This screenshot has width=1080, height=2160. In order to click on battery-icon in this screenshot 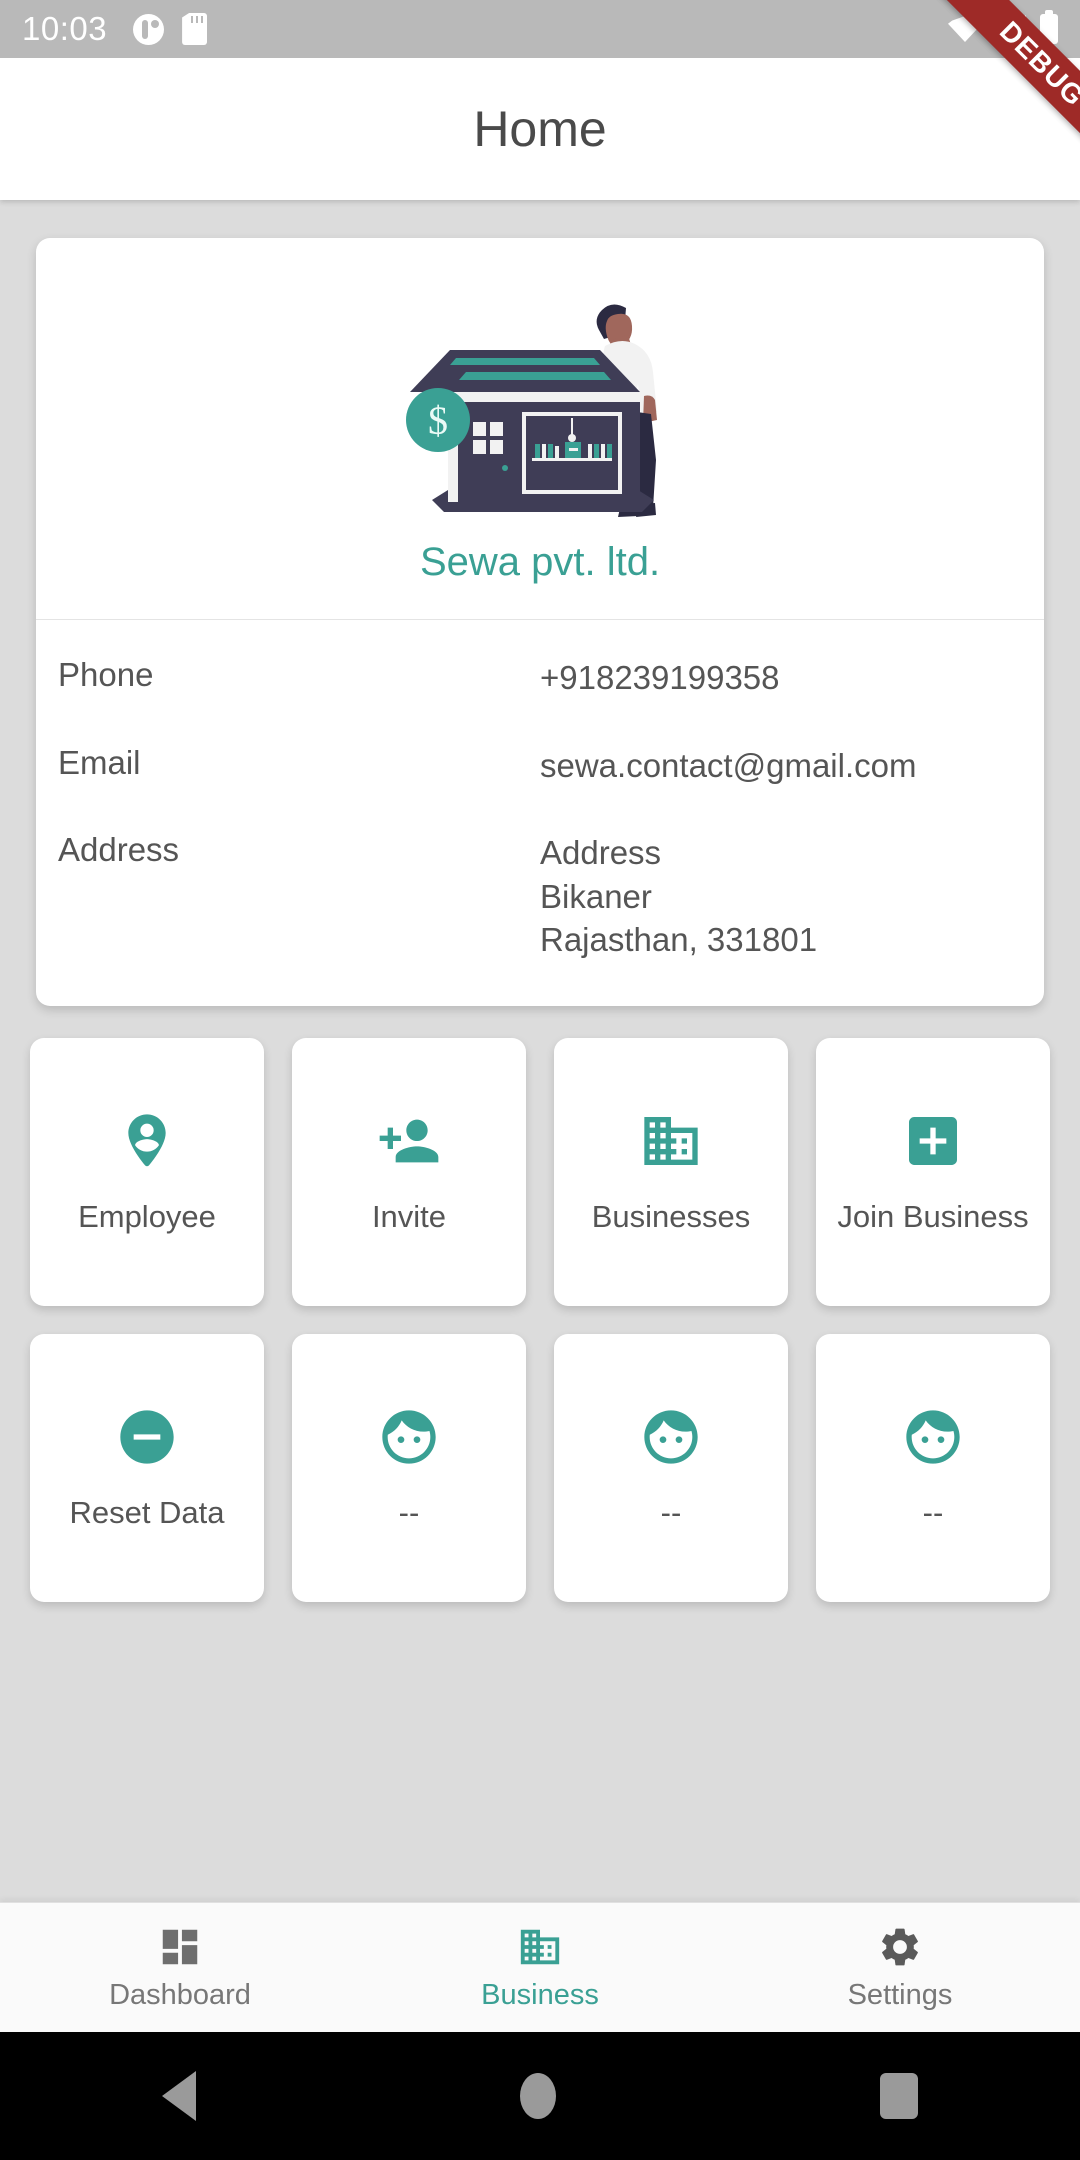, I will do `click(1049, 27)`.